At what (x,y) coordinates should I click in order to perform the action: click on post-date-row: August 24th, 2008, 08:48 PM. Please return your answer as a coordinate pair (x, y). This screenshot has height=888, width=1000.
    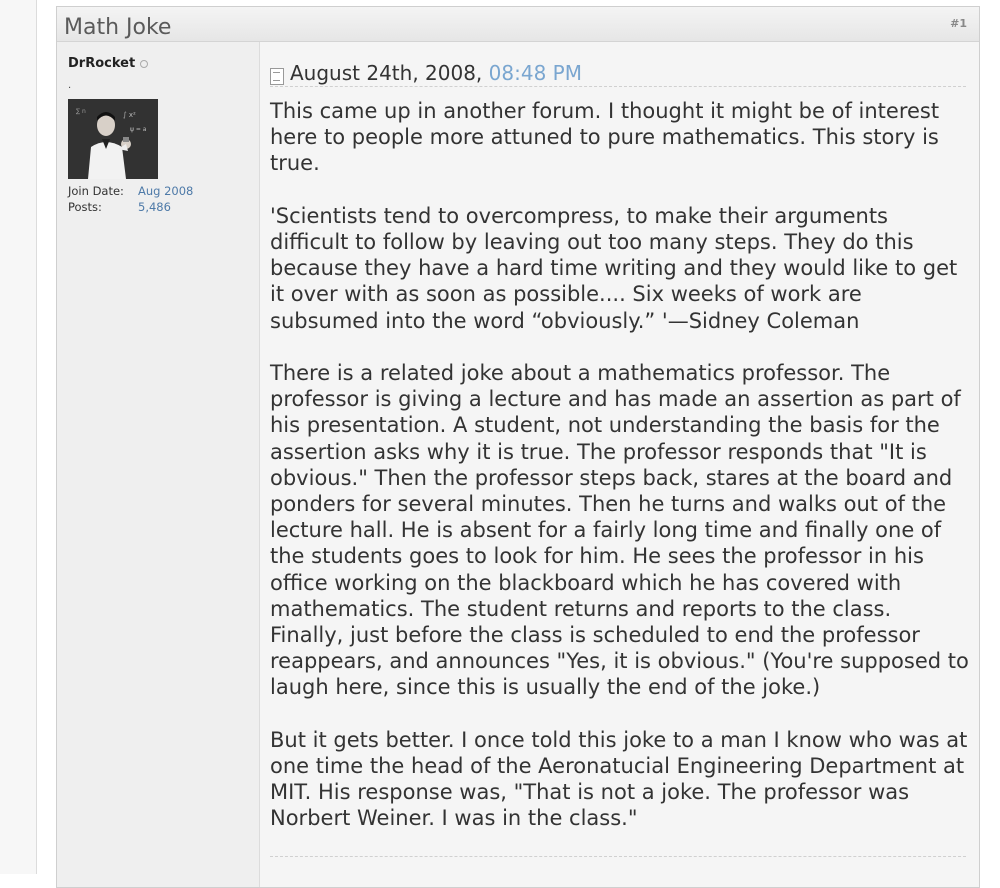
    Looking at the image, I should click on (618, 69).